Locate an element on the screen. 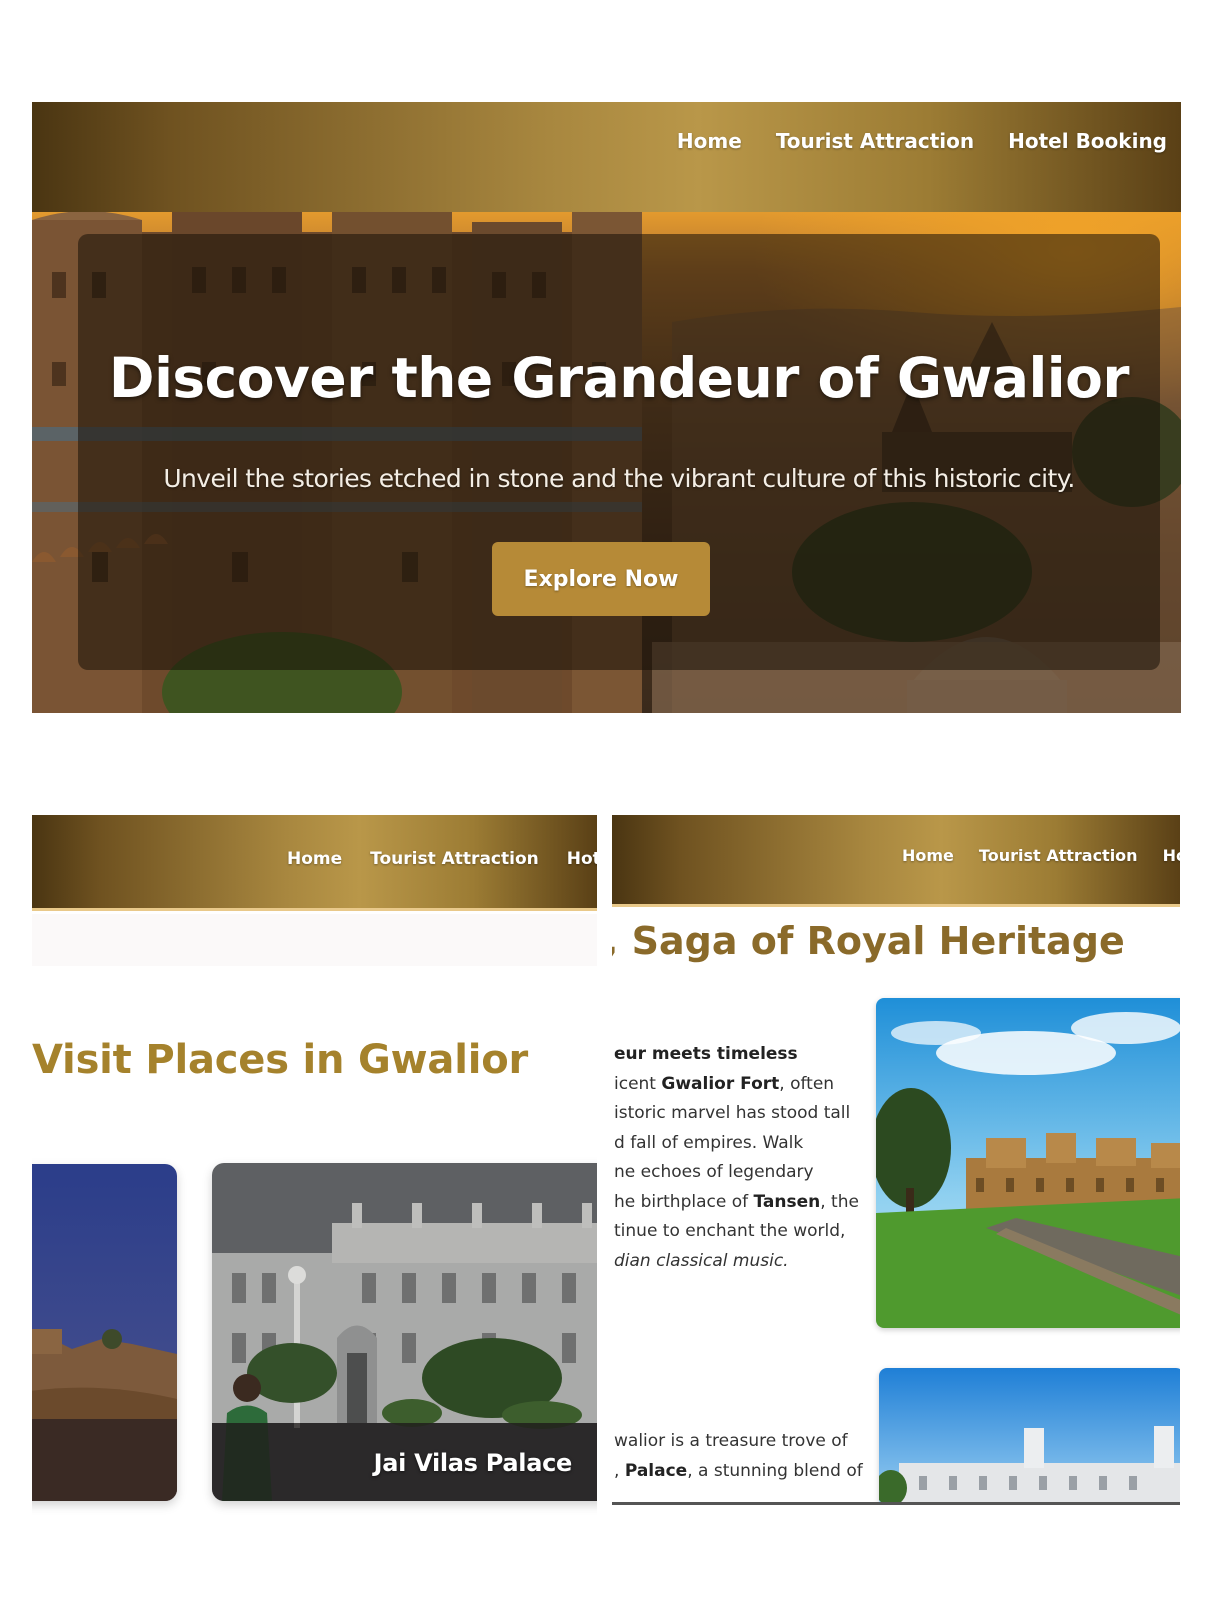 The width and height of the screenshot is (1213, 1600). royal-heritage-heading: , Saga of Royal Heritage is located at coordinates (868, 941).